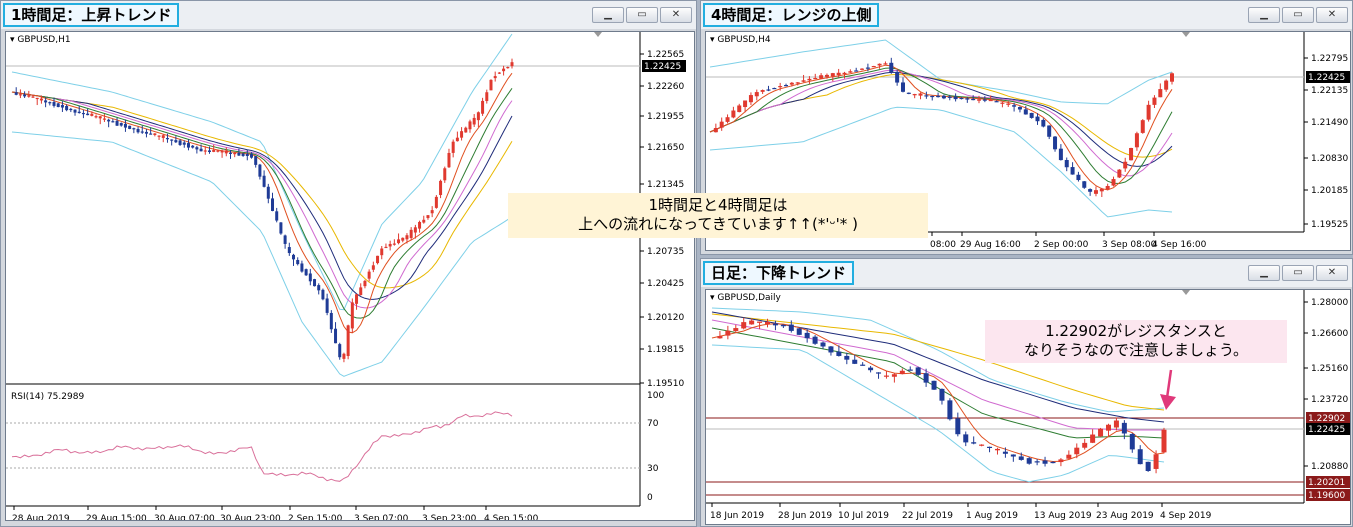 This screenshot has height=527, width=1353. I want to click on d1-date-label: 13 Aug 2019, so click(1063, 516).